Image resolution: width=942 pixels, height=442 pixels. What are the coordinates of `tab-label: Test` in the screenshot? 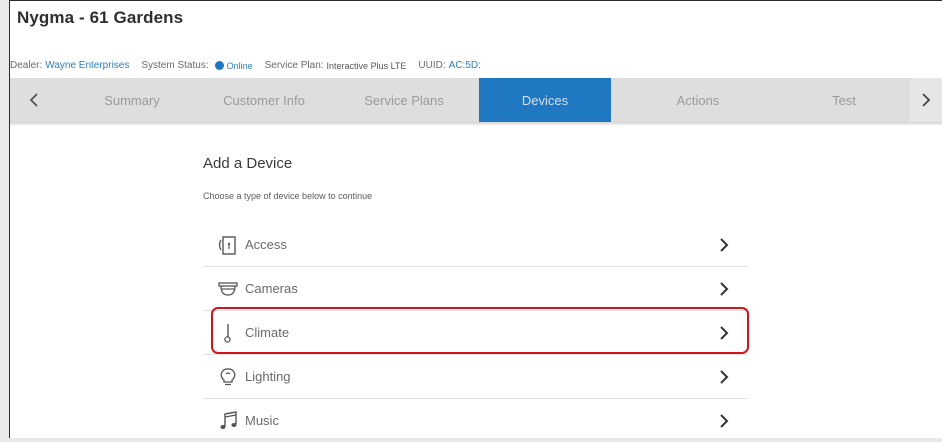 It's located at (844, 100).